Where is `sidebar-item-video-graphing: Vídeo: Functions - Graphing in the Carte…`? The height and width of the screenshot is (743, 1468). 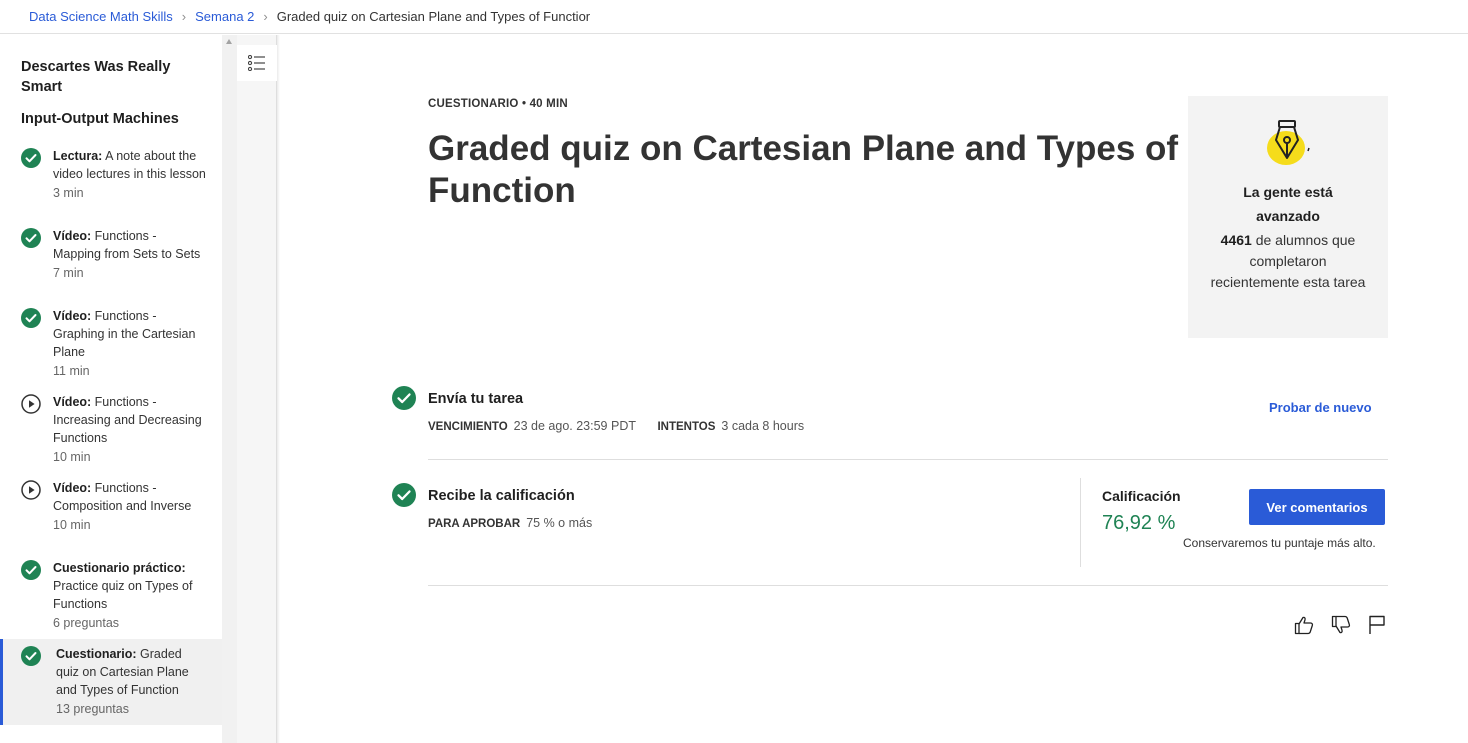 sidebar-item-video-graphing: Vídeo: Functions - Graphing in the Carte… is located at coordinates (111, 344).